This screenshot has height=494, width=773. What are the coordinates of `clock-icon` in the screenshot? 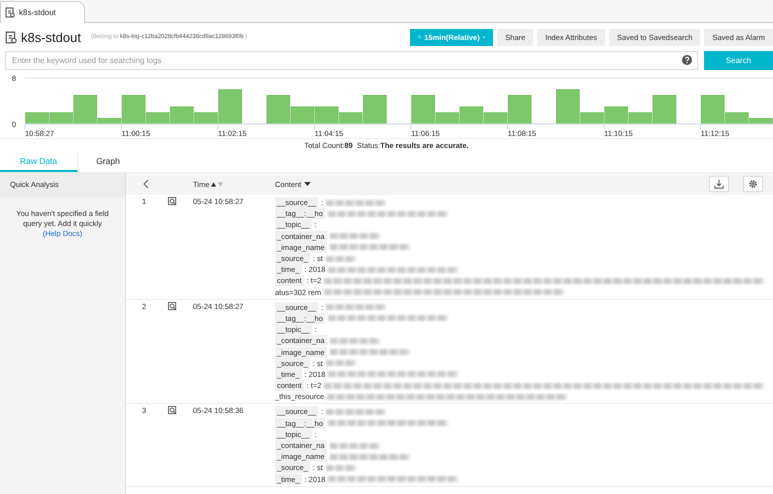 It's located at (420, 37).